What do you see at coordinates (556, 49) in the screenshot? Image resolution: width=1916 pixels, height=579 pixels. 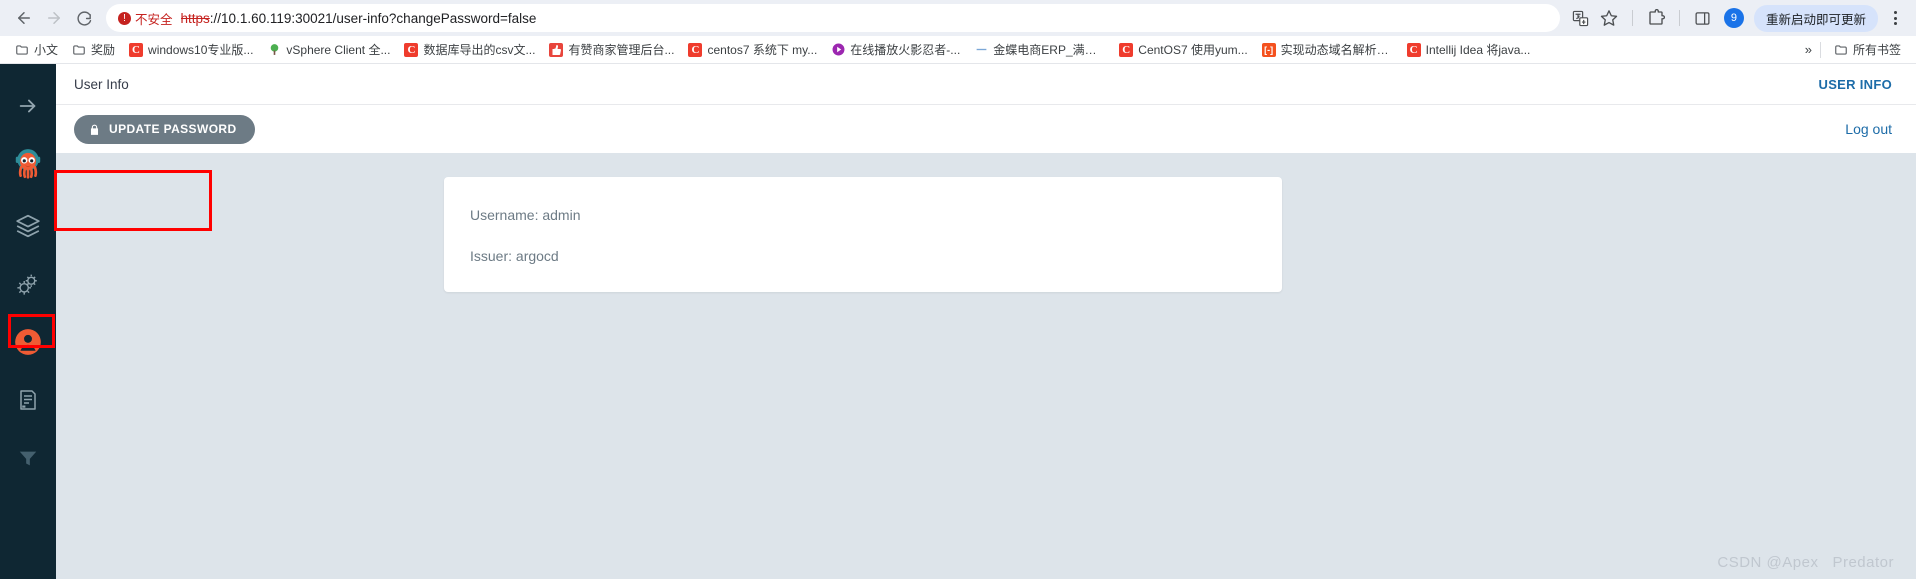 I see `thumb-up-icon` at bounding box center [556, 49].